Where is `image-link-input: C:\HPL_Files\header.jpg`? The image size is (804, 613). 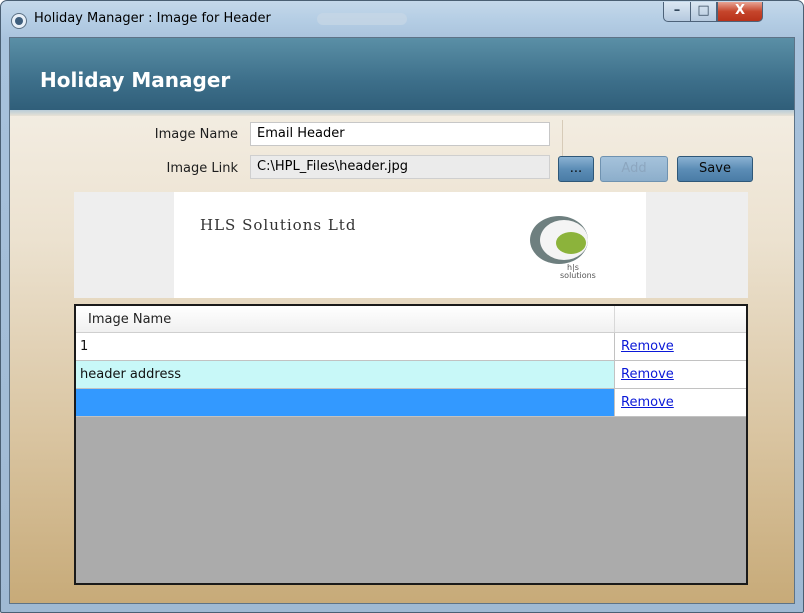 image-link-input: C:\HPL_Files\header.jpg is located at coordinates (400, 167).